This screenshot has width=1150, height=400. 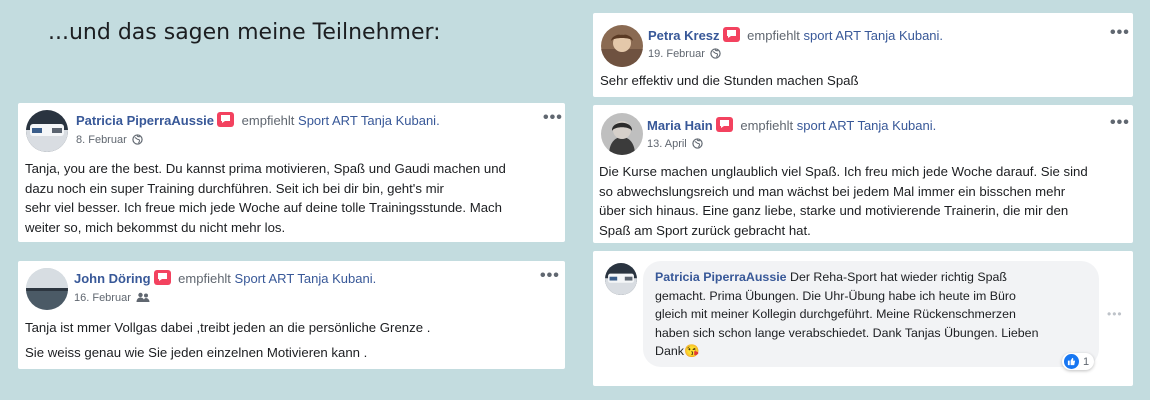 What do you see at coordinates (898, 277) in the screenshot?
I see `comment-line: Der Reha-Sport hat wieder richtig Spaß` at bounding box center [898, 277].